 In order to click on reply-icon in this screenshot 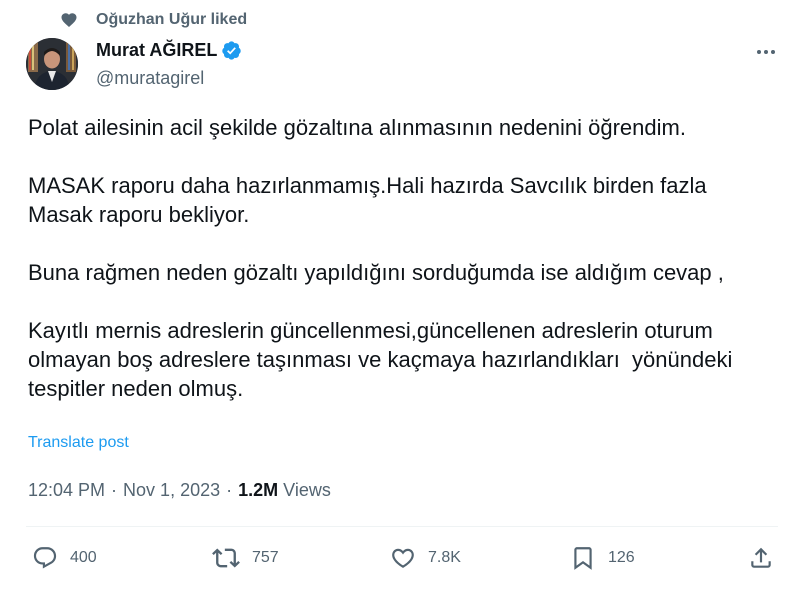, I will do `click(45, 558)`.